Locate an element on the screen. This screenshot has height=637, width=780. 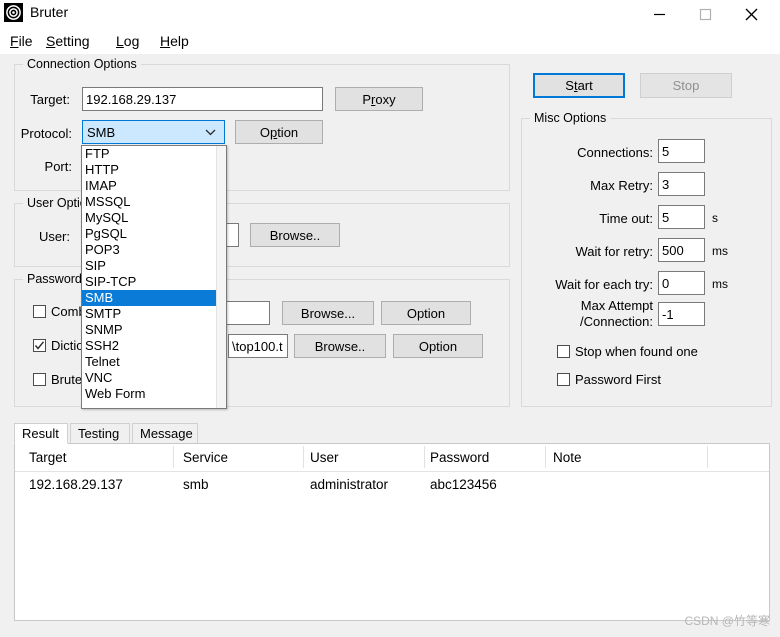
wait-for-retry-label: Wait for retry: is located at coordinates (614, 251).